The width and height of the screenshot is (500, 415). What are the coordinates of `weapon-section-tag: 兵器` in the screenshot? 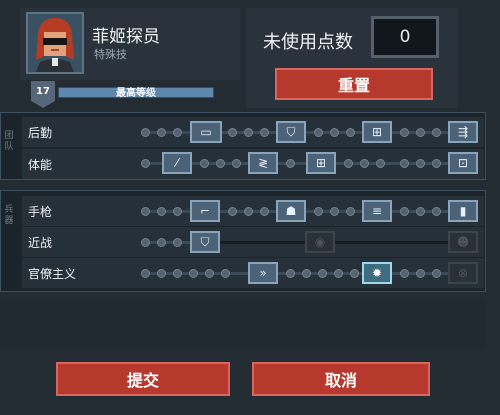 It's located at (9, 215).